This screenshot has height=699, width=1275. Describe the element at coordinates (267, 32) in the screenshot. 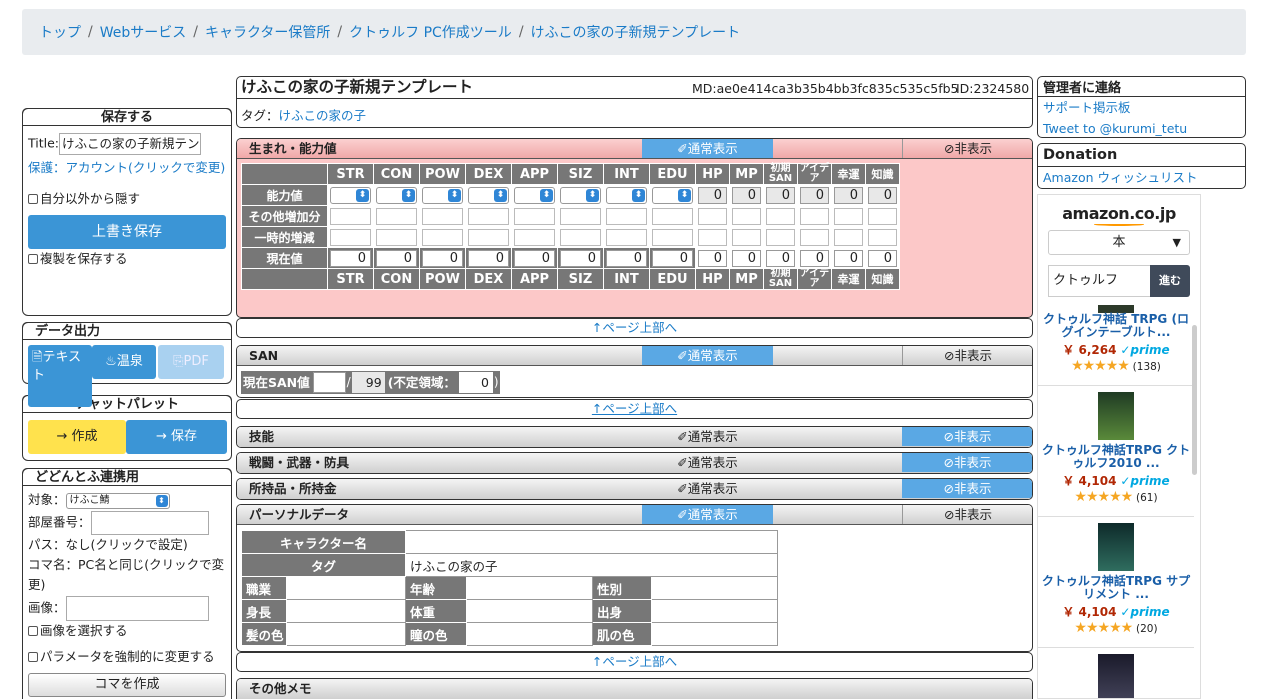

I see `breadcrumb-character-storage: キャラクター保管所` at that location.